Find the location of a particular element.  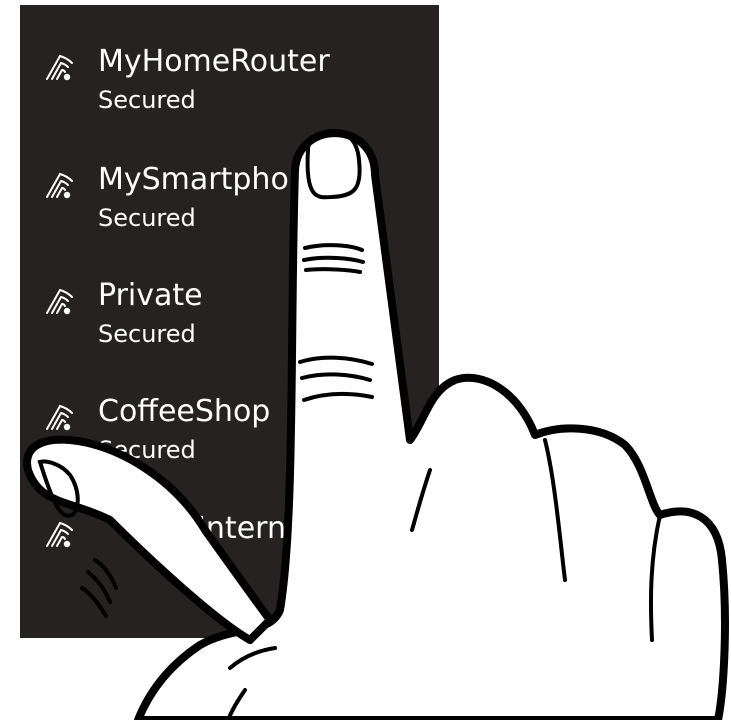

network-name: ryIntern is located at coordinates (226, 528).